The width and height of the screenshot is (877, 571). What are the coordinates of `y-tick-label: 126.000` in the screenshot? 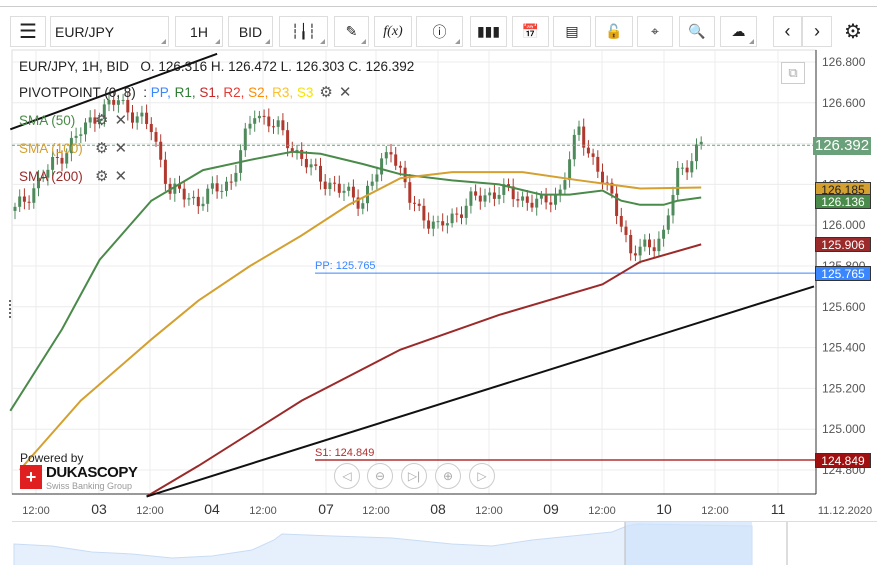 It's located at (844, 225).